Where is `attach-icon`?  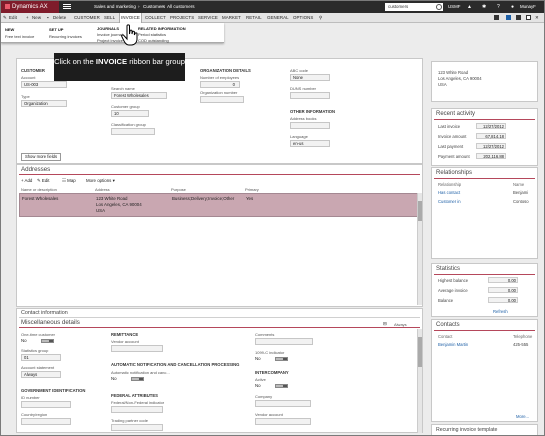
attach-icon is located at coordinates (508, 17).